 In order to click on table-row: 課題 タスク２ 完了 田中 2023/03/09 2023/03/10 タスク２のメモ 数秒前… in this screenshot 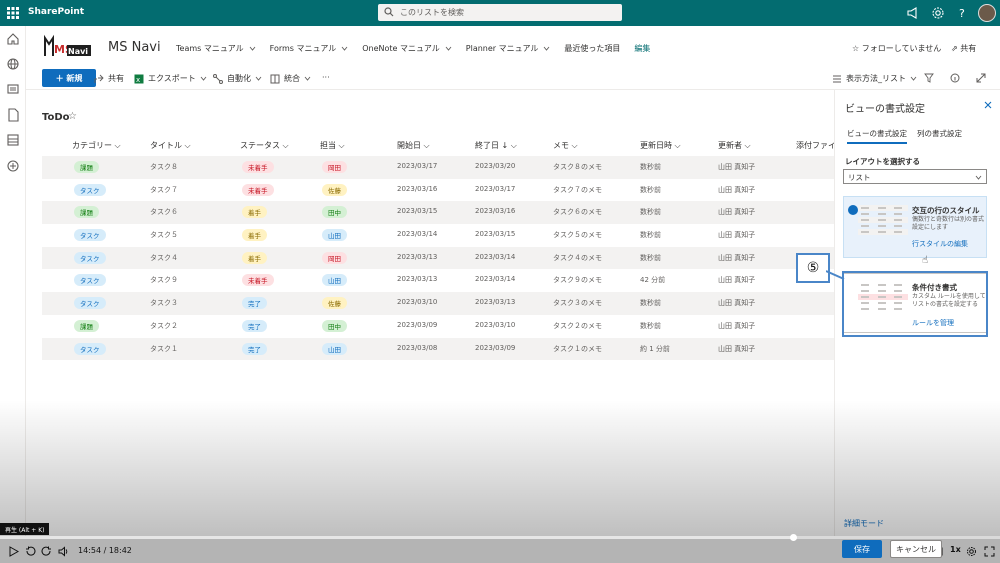, I will do `click(438, 326)`.